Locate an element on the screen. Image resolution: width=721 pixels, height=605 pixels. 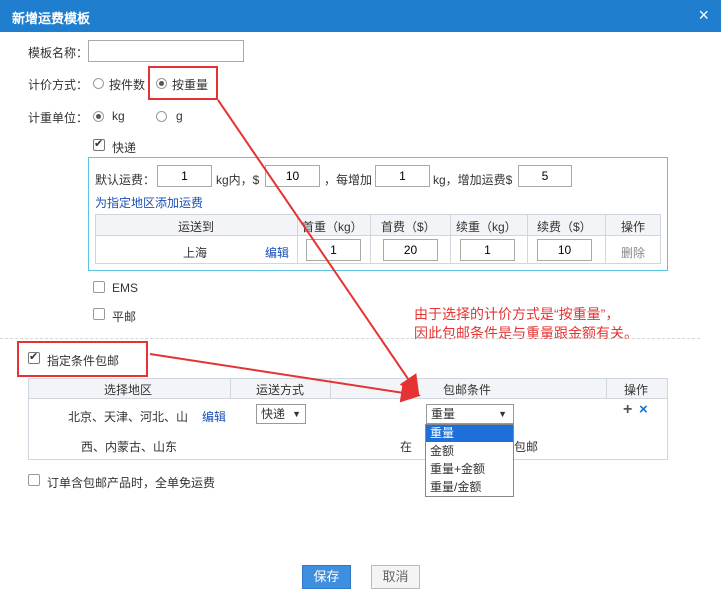
arrow-from-pricing is located at coordinates (318, 247).